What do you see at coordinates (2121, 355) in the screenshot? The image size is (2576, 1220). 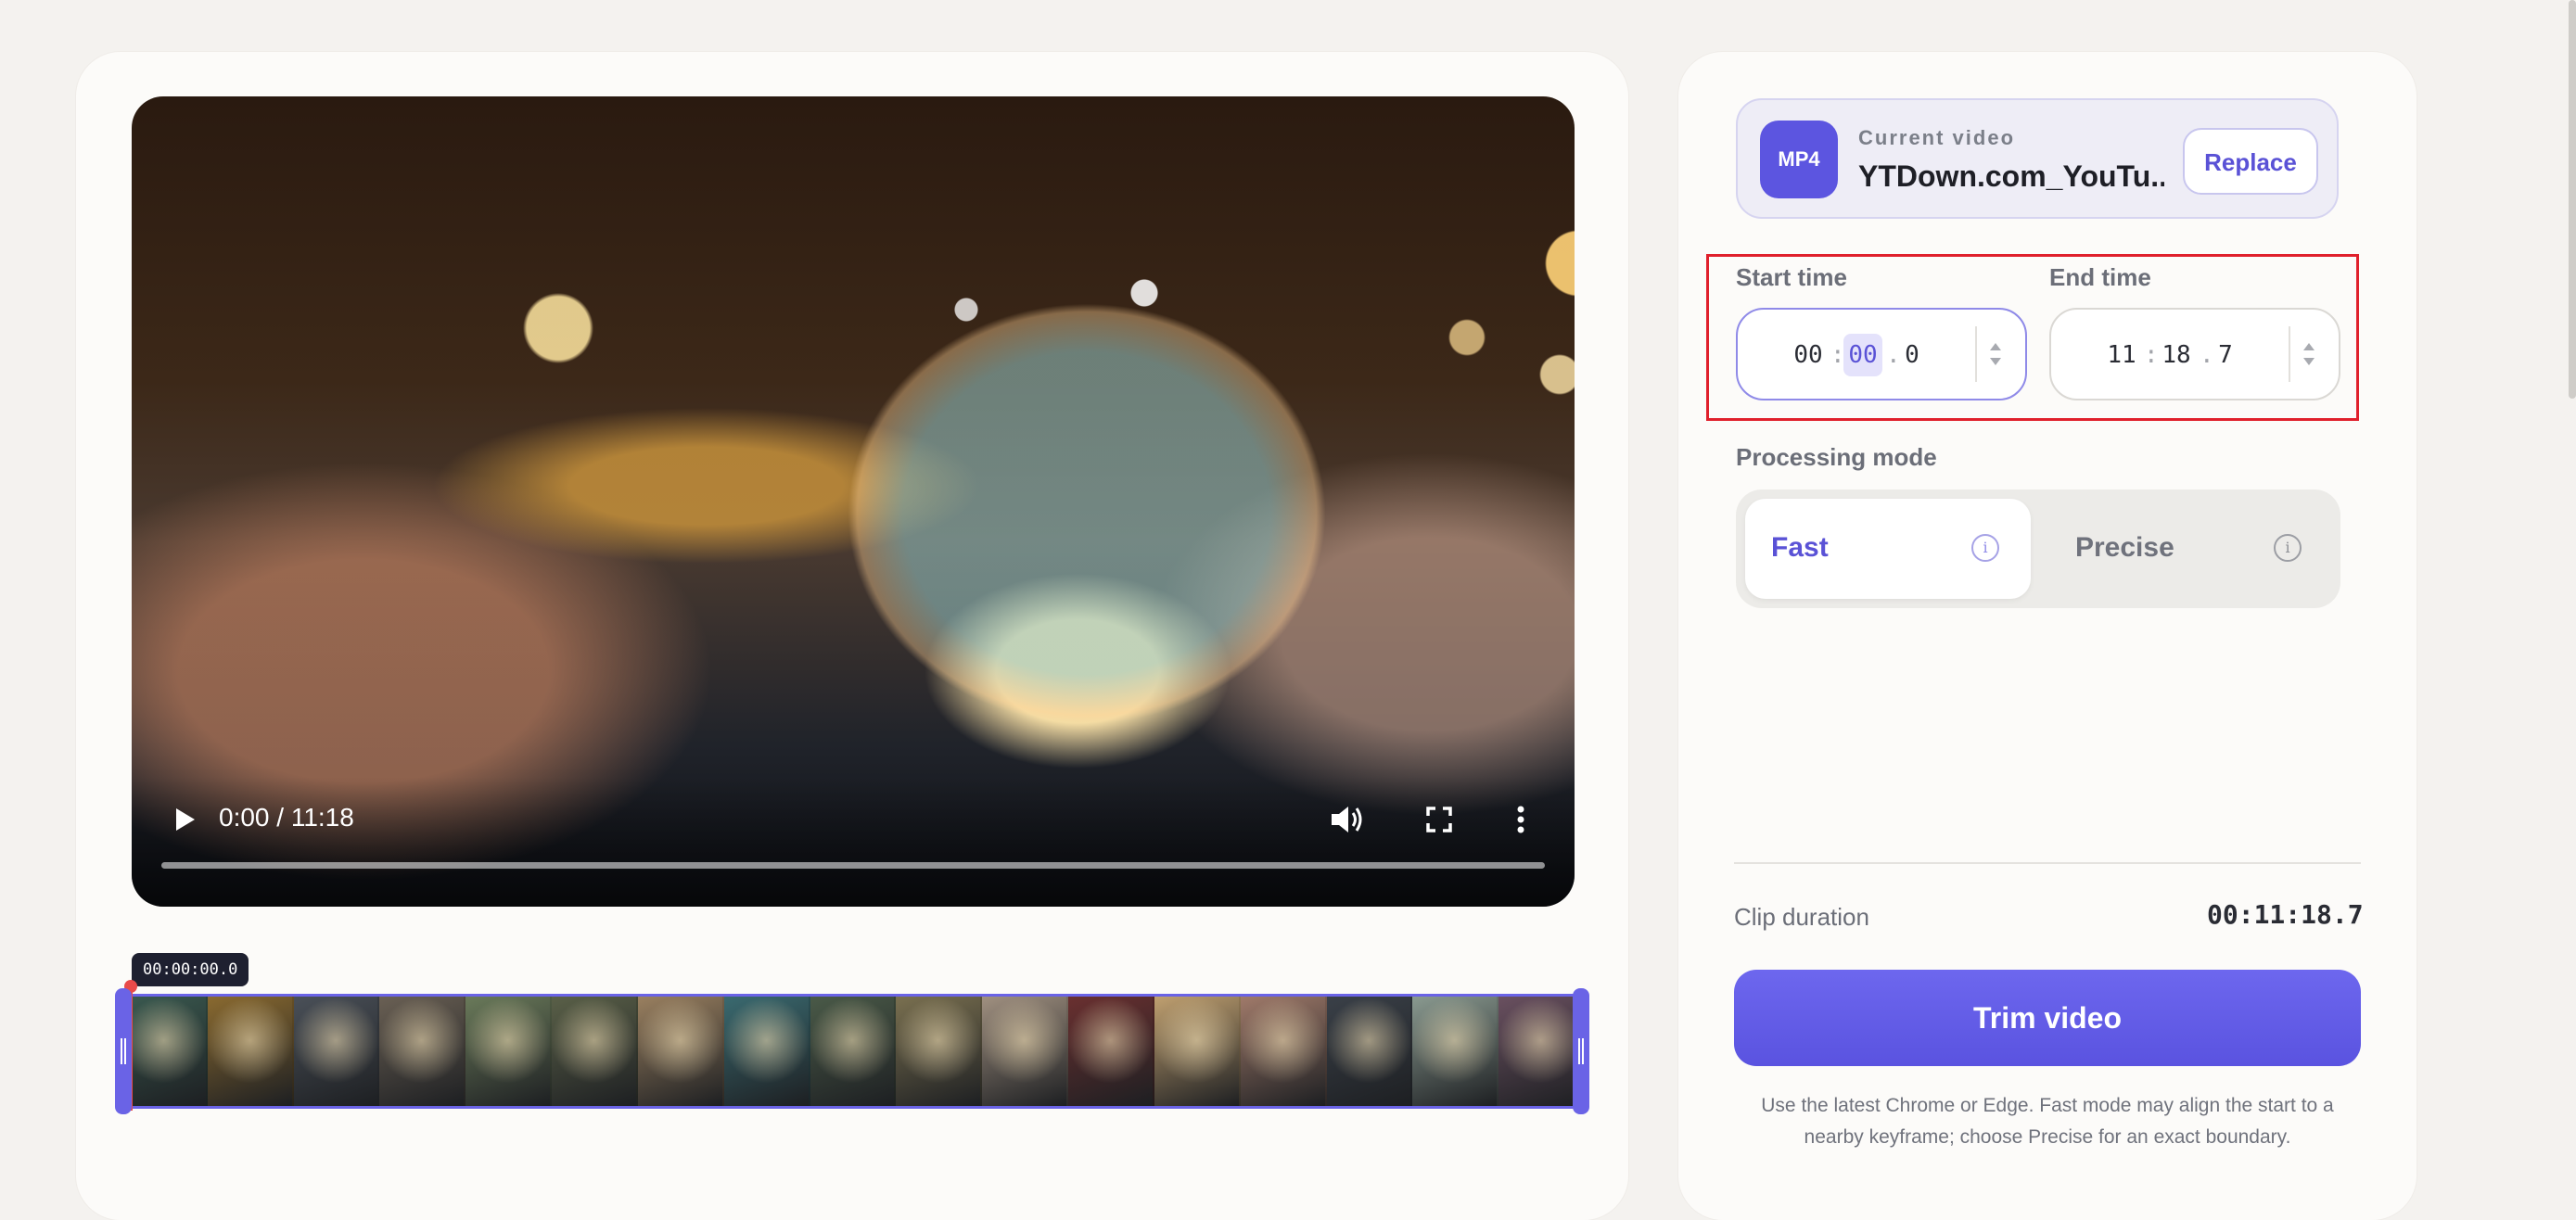 I see `end-minutes: 11` at bounding box center [2121, 355].